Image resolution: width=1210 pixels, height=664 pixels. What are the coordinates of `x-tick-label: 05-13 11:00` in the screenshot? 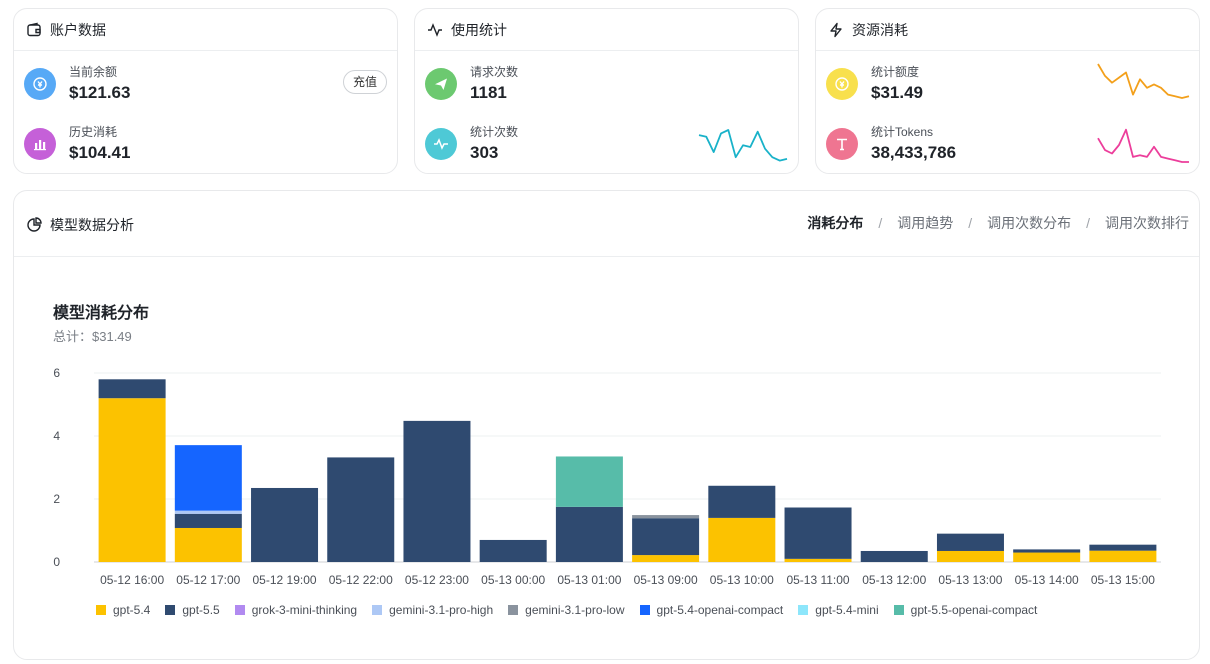 It's located at (817, 580).